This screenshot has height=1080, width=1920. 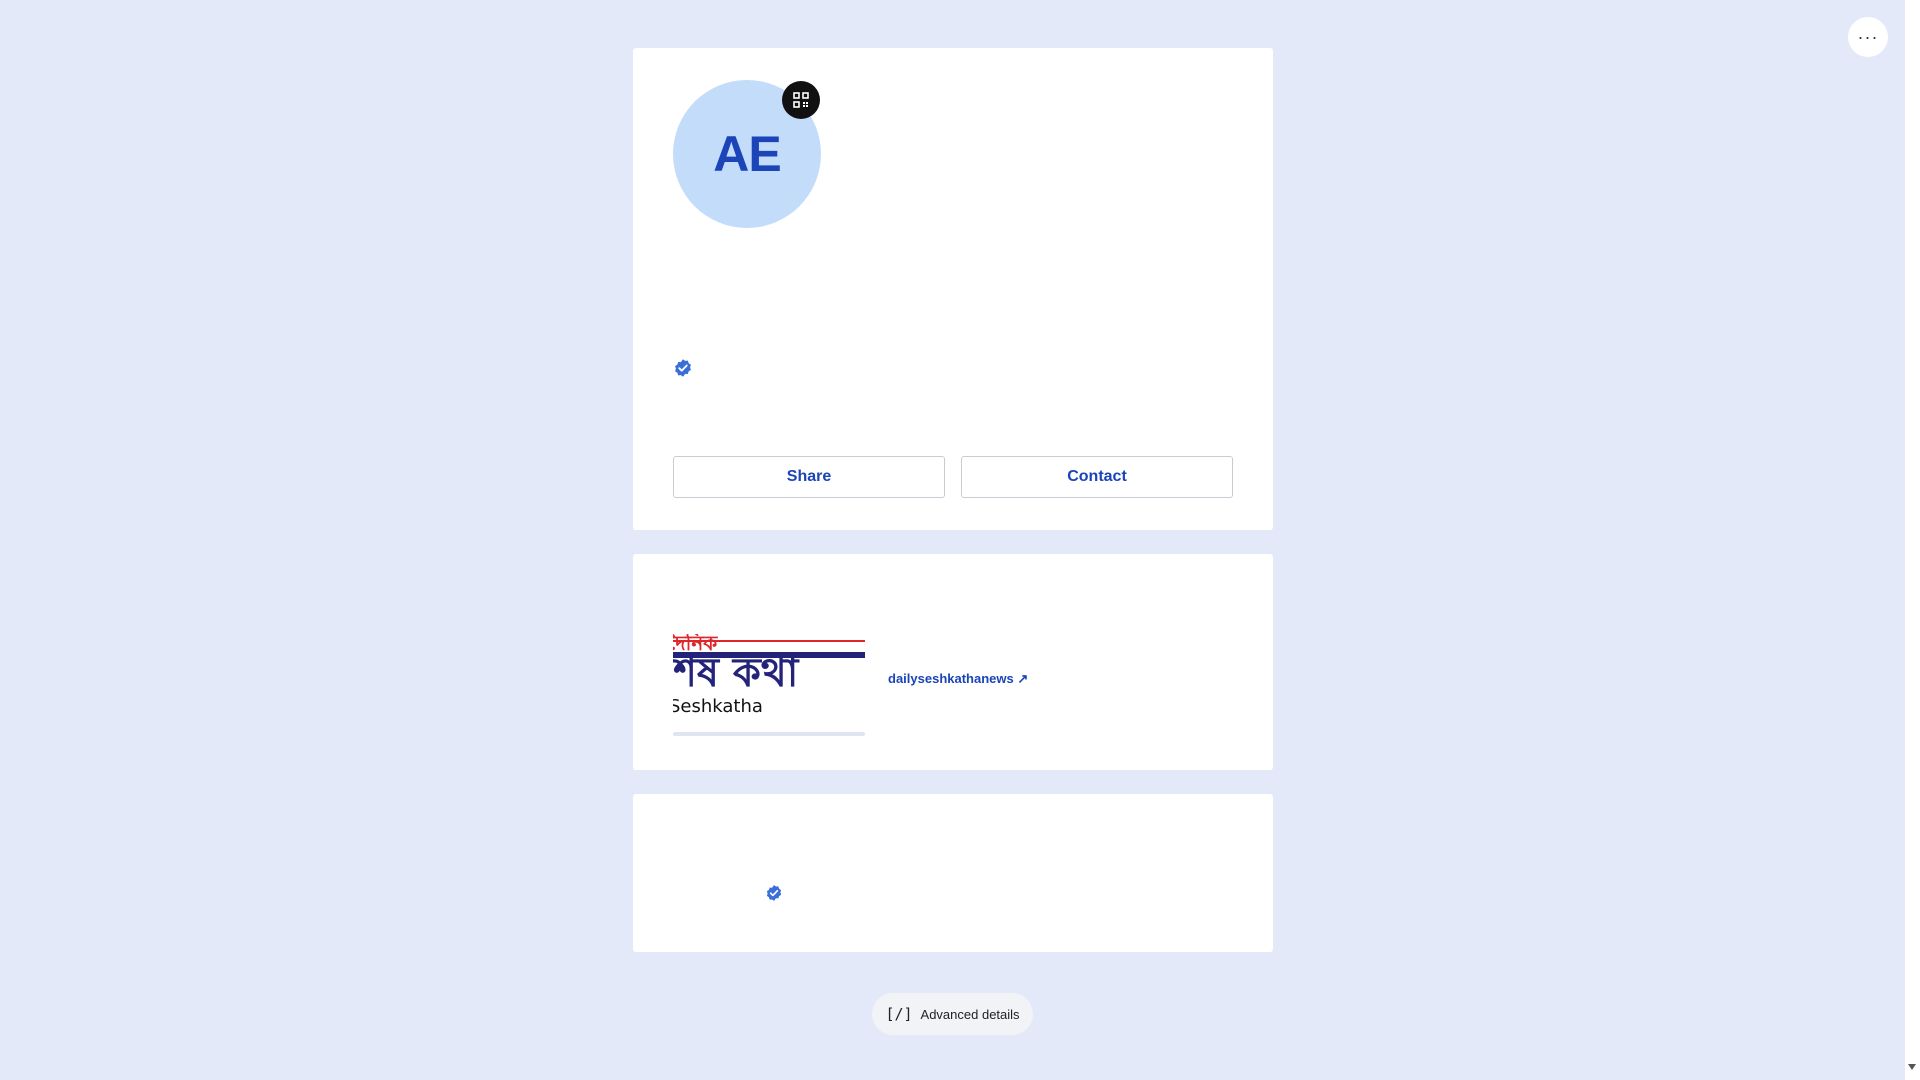 I want to click on link-dailyseshkathanews: dailyseshkathanews ↗, so click(x=958, y=679).